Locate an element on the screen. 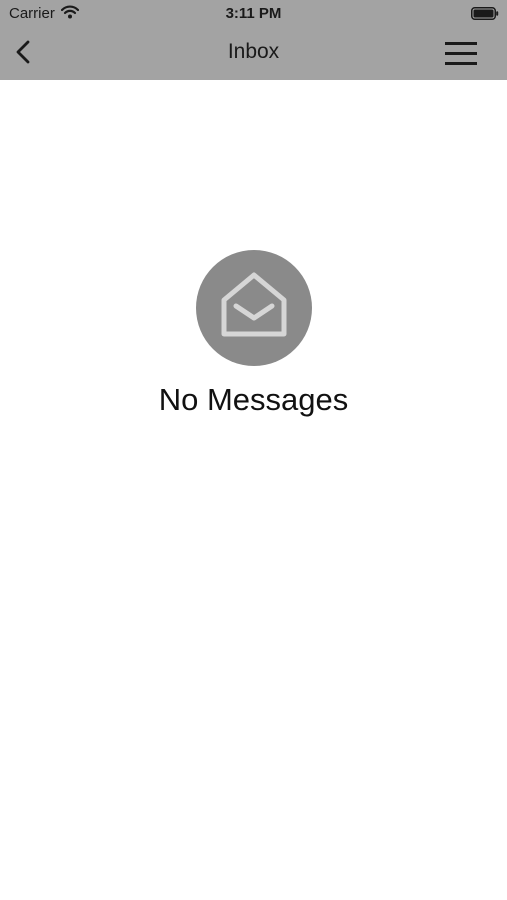 Image resolution: width=507 pixels, height=900 pixels. page-title: Inbox is located at coordinates (253, 51).